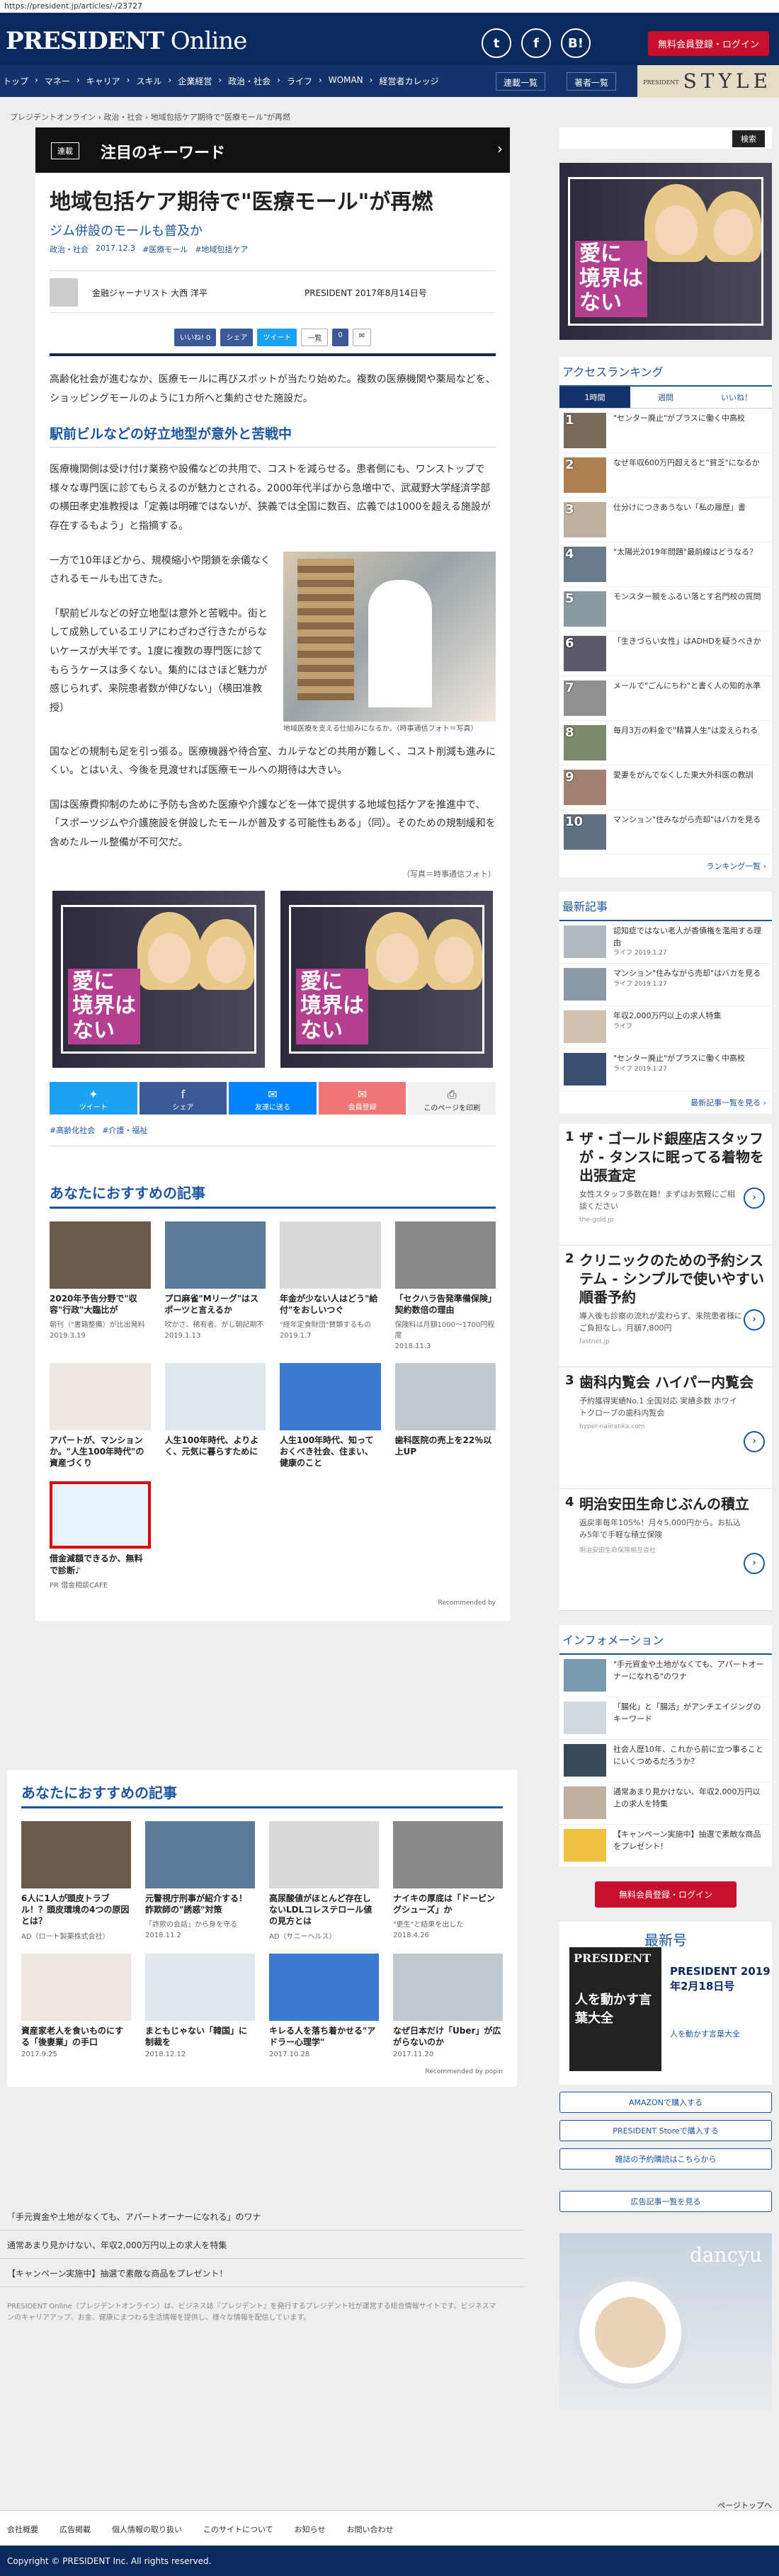 The width and height of the screenshot is (779, 2576). Describe the element at coordinates (665, 138) in the screenshot. I see `search-box: 検索` at that location.